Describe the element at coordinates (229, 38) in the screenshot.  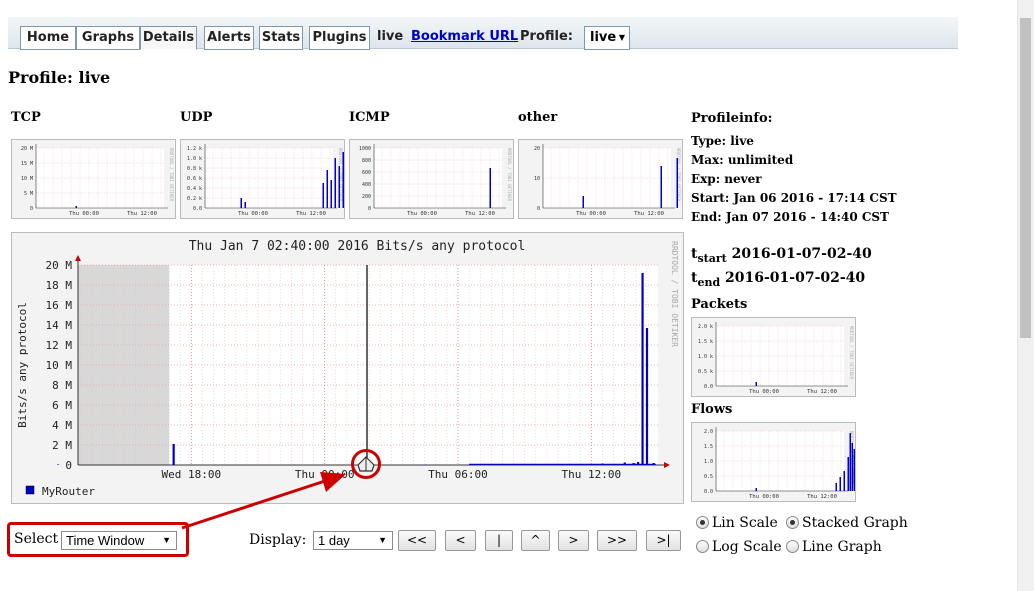
I see `tab-alerts: Alerts` at that location.